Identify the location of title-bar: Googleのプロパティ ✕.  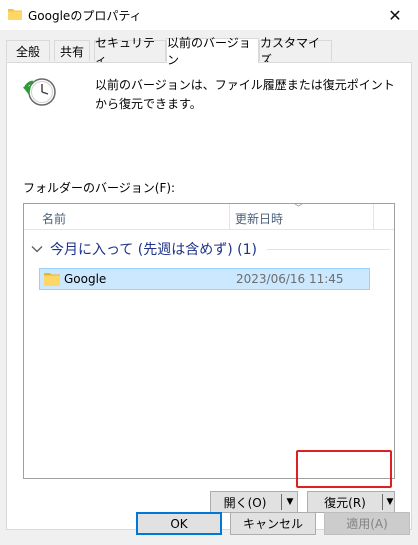
(209, 15).